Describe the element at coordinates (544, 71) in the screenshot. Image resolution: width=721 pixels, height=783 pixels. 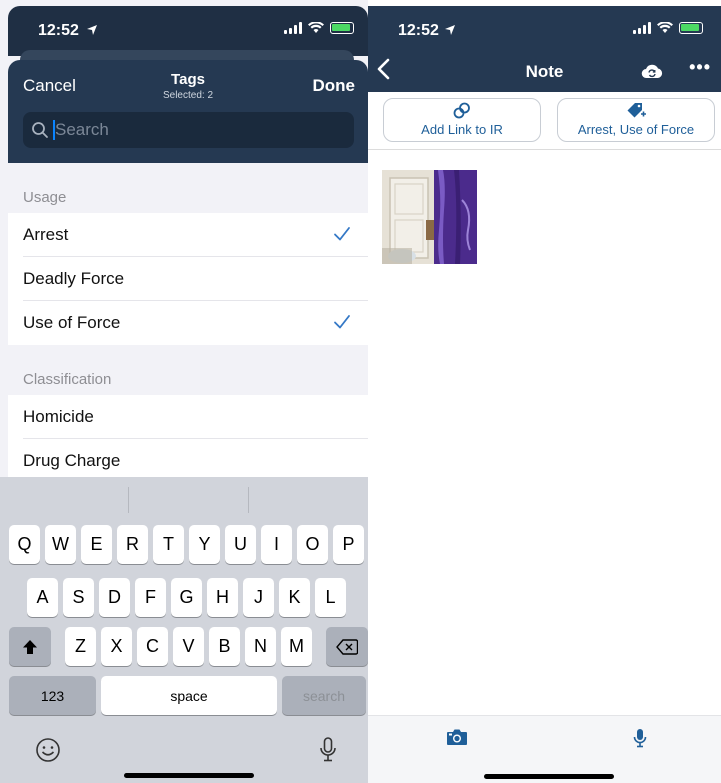
I see `note-title: Note` at that location.